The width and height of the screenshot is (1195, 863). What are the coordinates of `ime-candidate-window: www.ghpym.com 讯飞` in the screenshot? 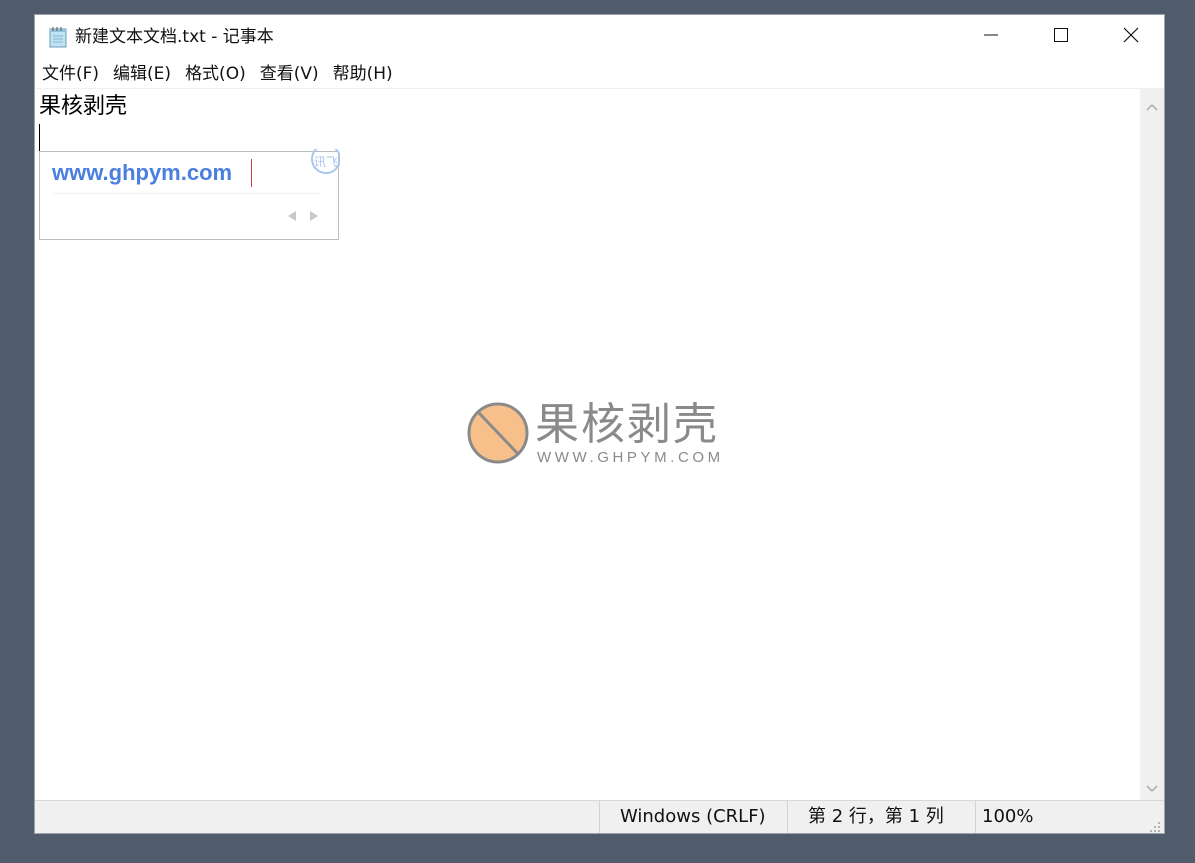 It's located at (189, 194).